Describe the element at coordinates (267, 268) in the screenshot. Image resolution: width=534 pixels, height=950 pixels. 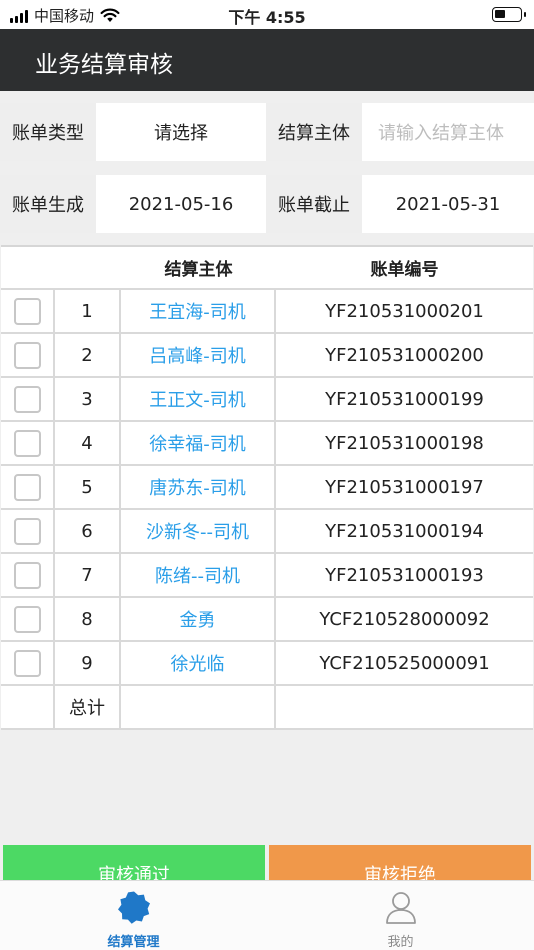
I see `table-header: 结算主体 账单编号` at that location.